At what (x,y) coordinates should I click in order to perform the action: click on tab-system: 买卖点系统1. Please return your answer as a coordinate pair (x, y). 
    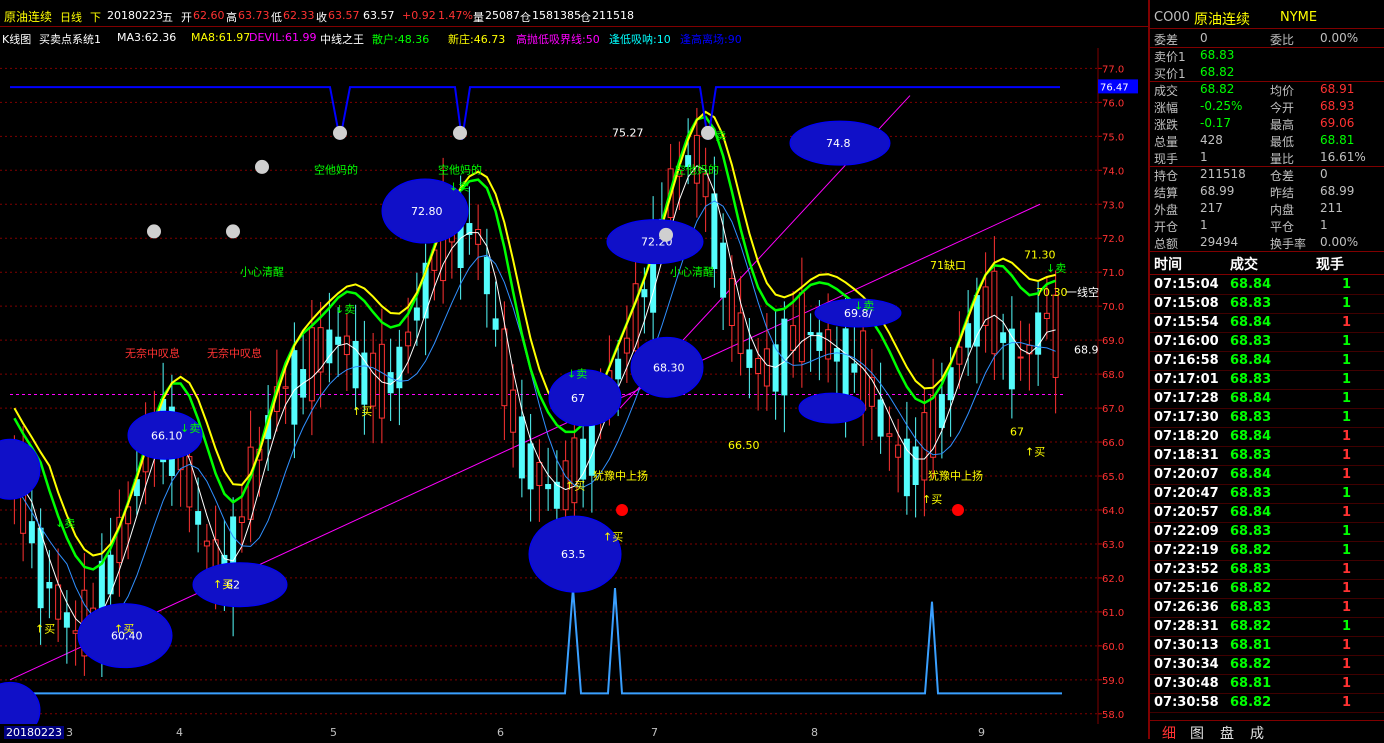
    Looking at the image, I should click on (70, 39).